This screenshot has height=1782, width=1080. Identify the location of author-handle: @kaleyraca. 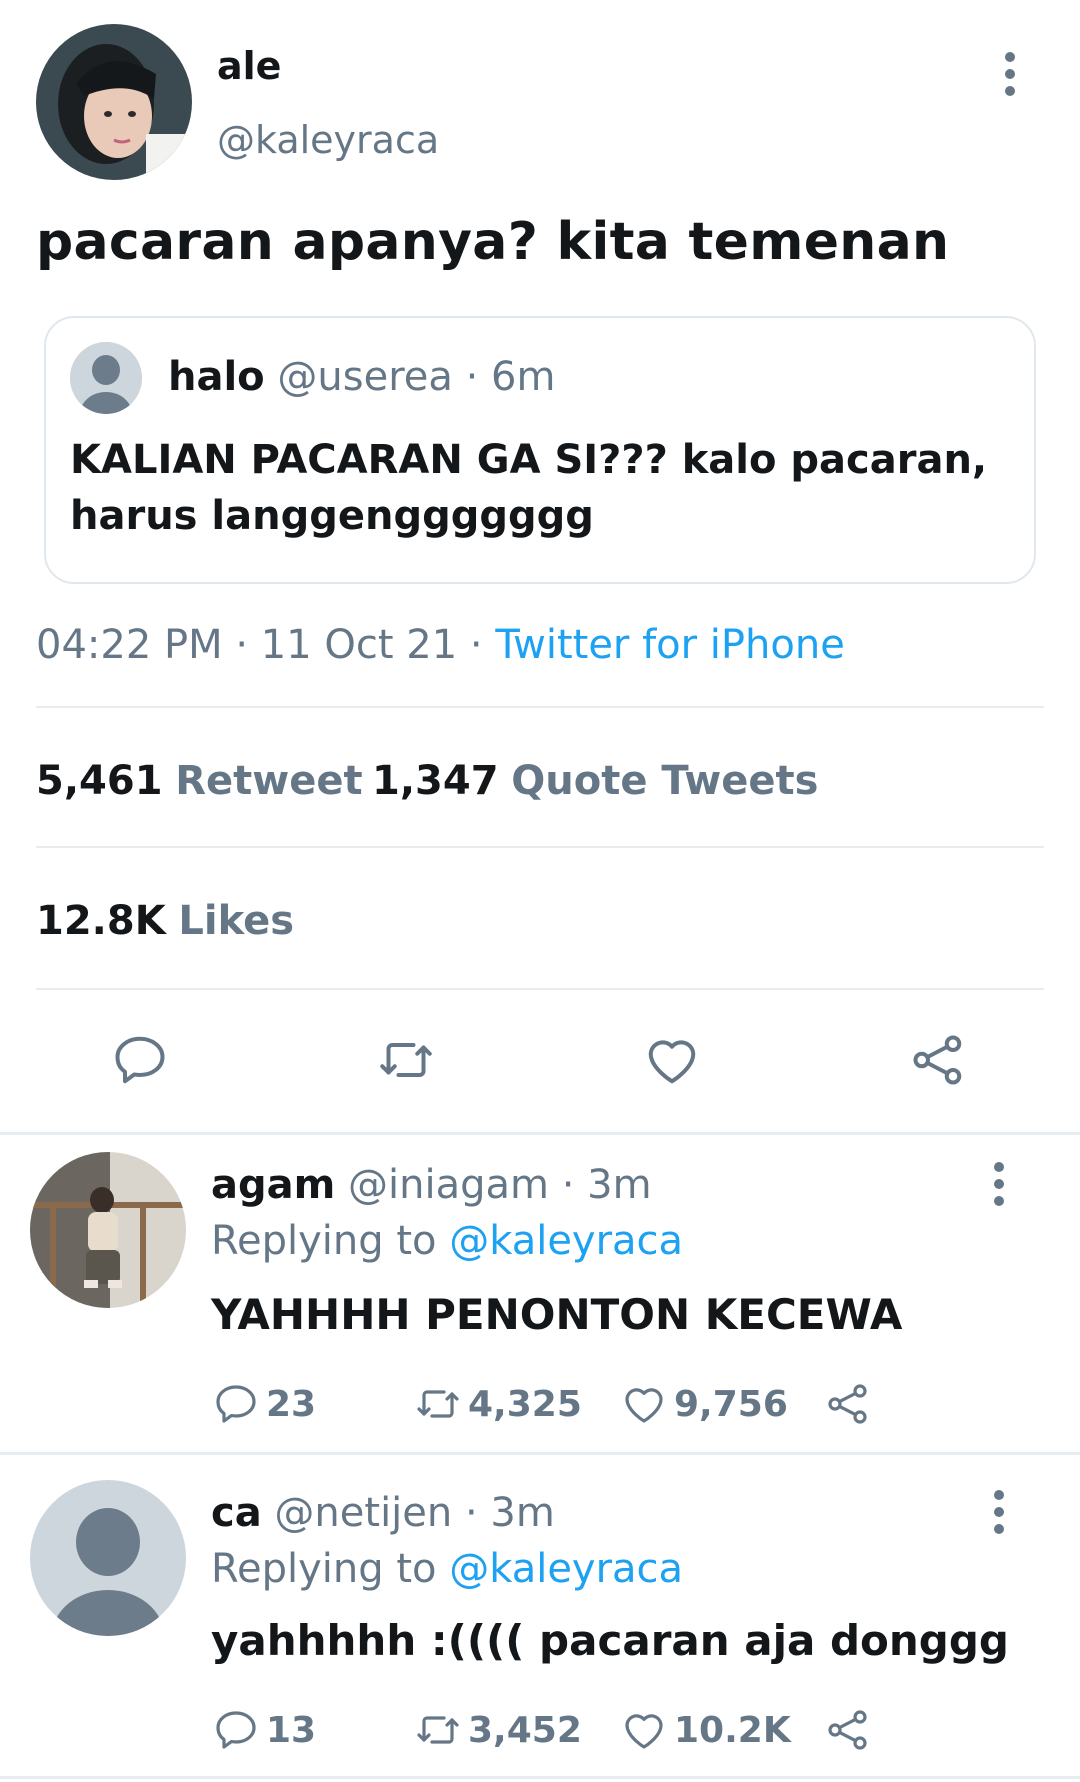
(328, 140).